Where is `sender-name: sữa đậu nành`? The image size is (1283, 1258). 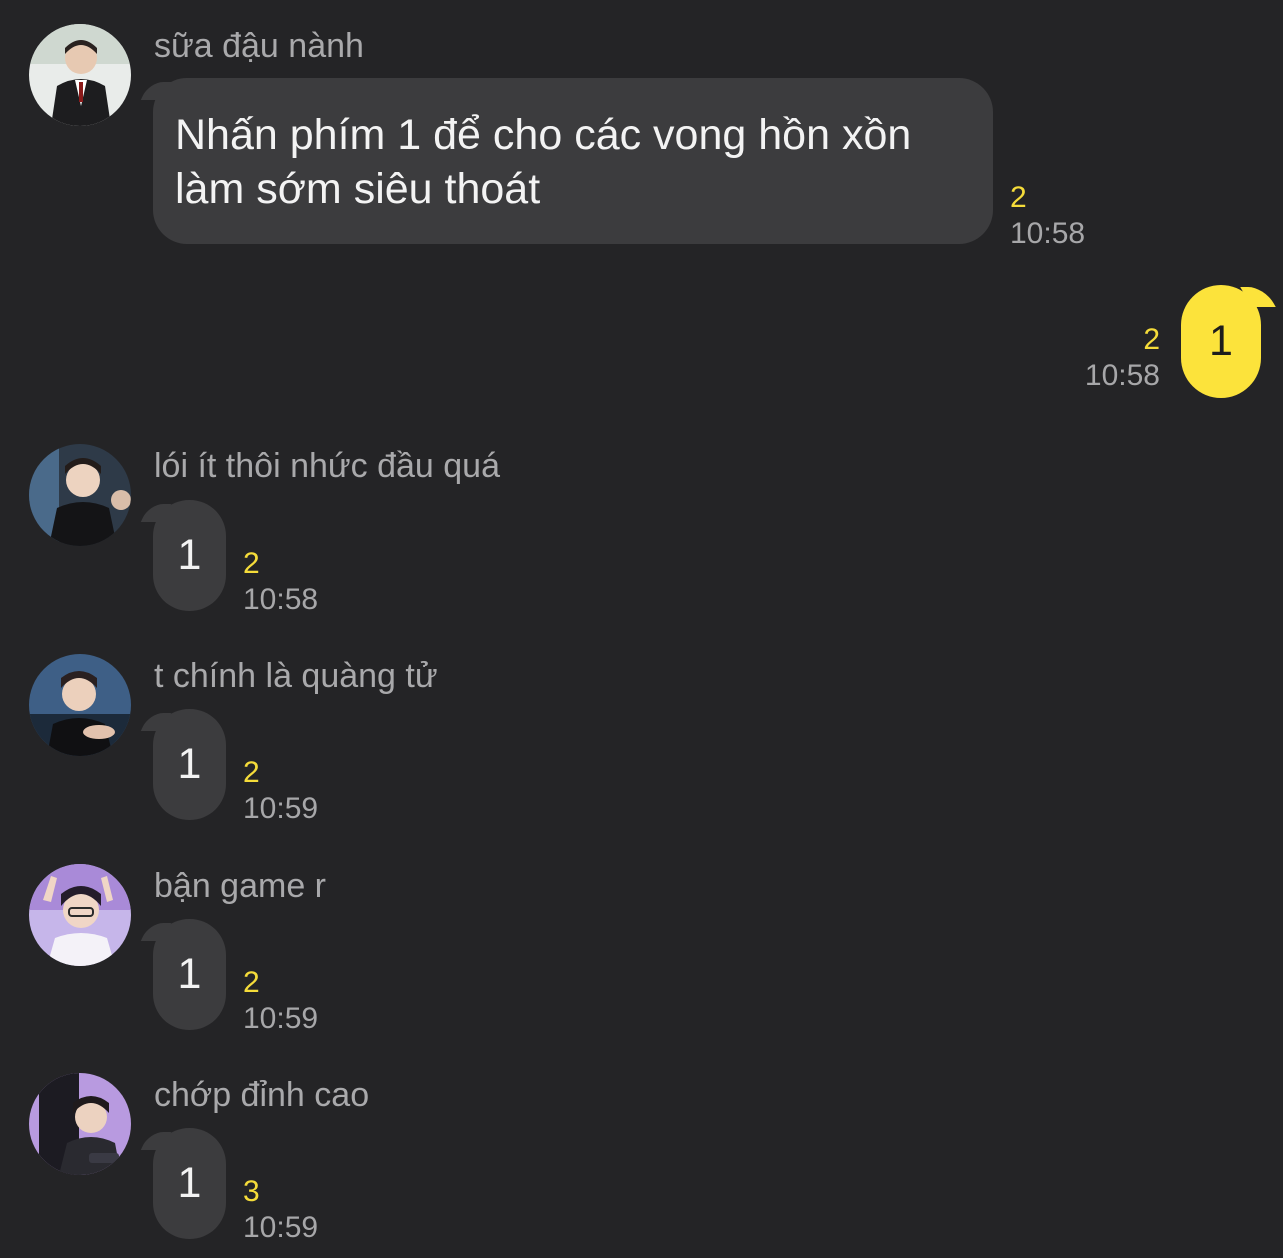
sender-name: sữa đậu nành is located at coordinates (259, 46).